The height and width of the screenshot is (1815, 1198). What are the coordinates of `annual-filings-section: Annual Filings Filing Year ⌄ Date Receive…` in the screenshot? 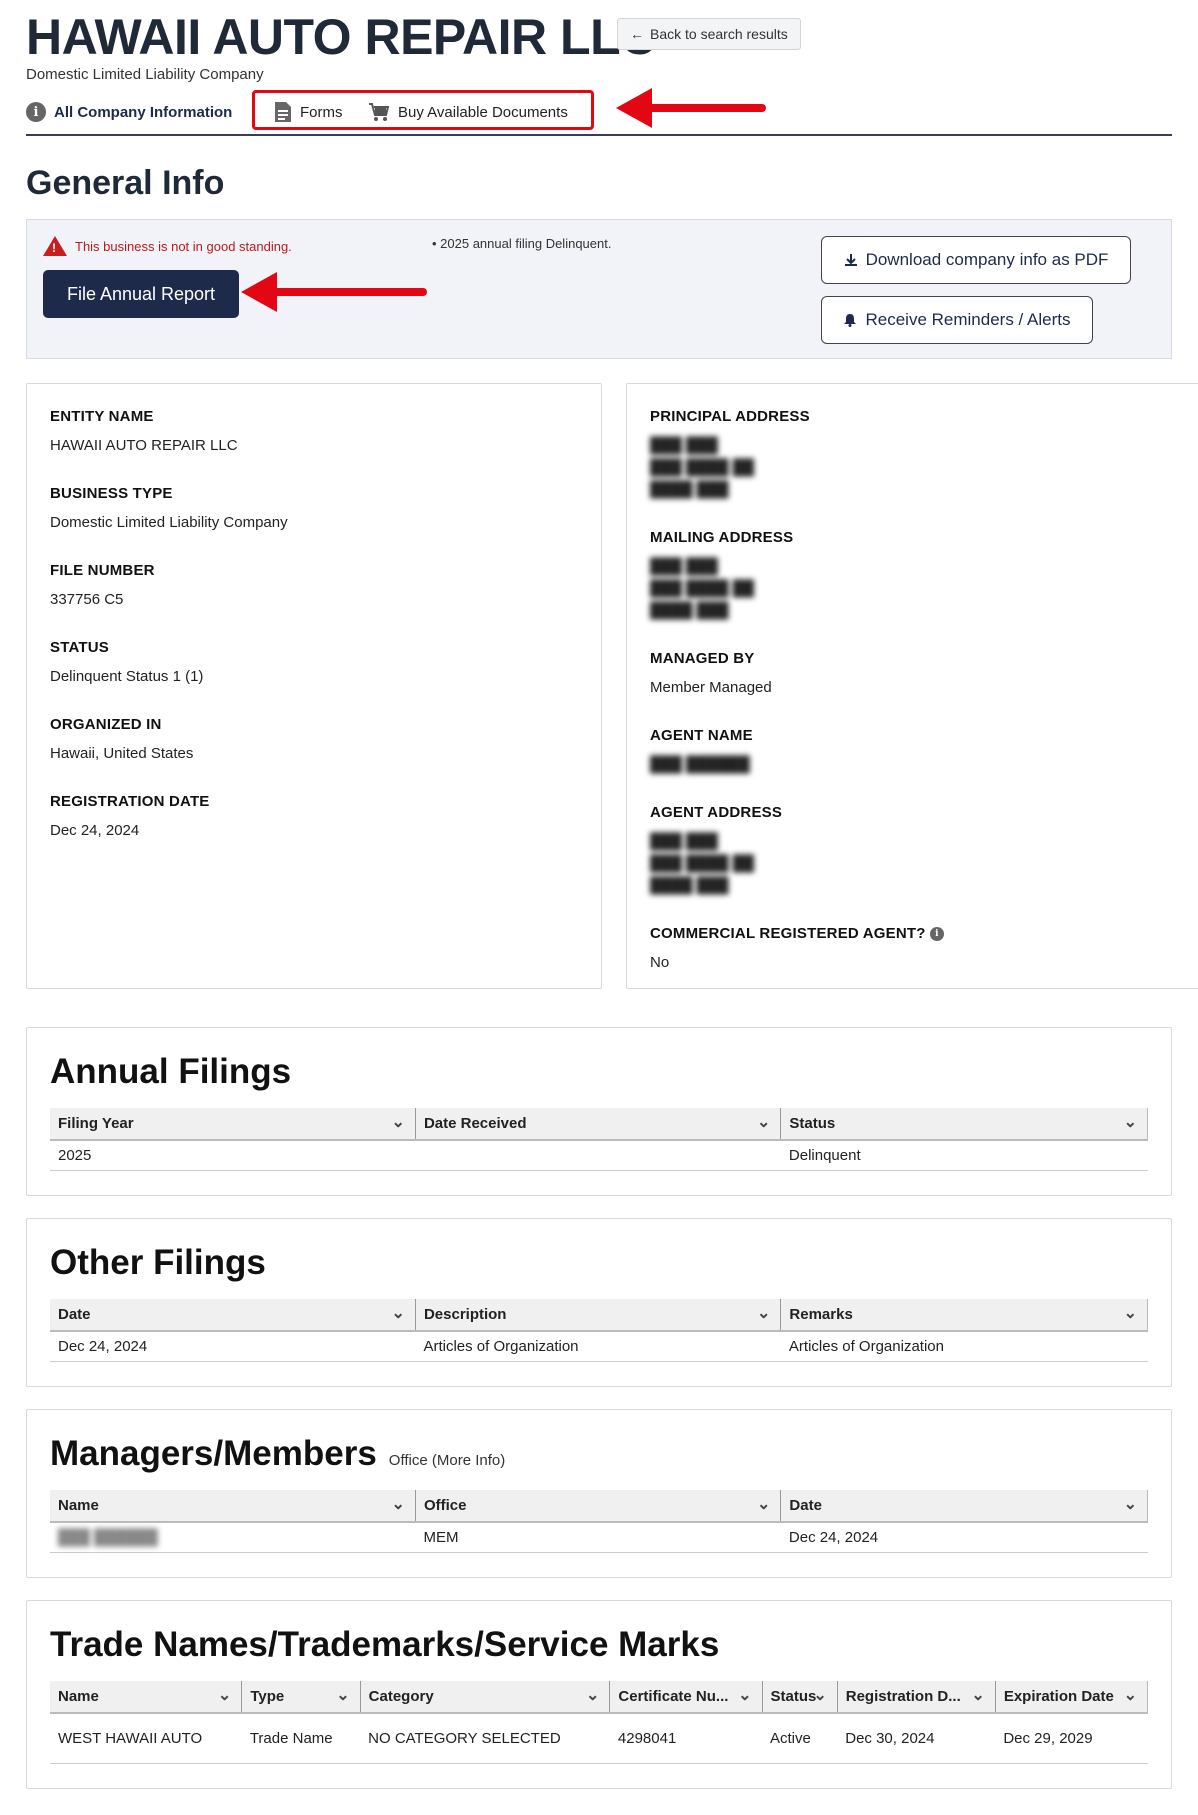 It's located at (599, 1111).